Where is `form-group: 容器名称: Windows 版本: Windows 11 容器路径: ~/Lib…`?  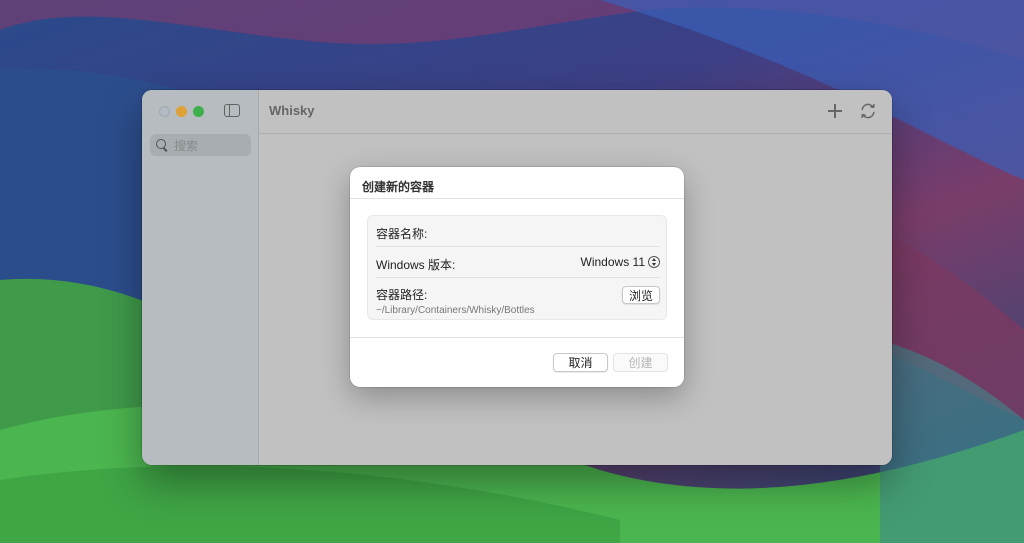 form-group: 容器名称: Windows 版本: Windows 11 容器路径: ~/Lib… is located at coordinates (517, 267).